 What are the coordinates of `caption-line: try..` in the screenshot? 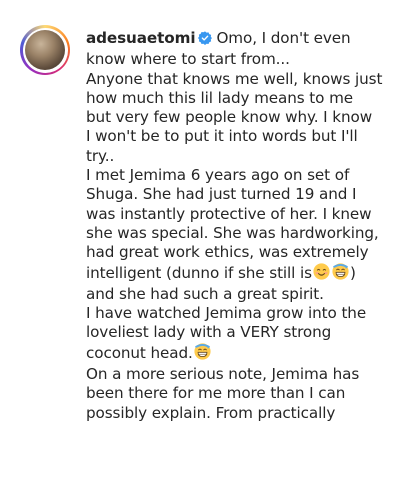 It's located at (100, 155).